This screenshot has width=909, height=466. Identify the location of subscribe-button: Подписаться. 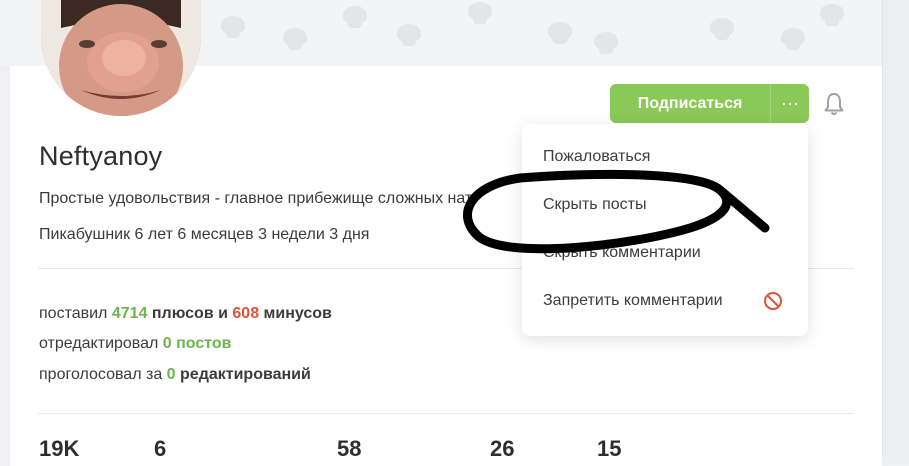
(690, 103).